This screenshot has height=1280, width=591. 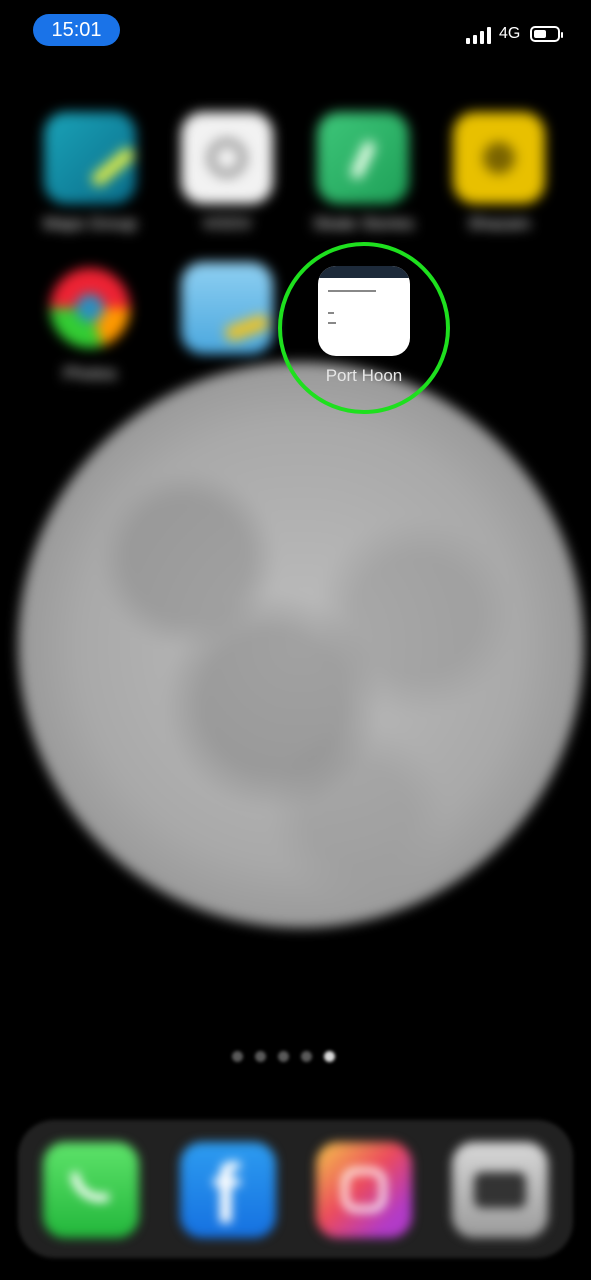 I want to click on highlight-ring, so click(x=364, y=328).